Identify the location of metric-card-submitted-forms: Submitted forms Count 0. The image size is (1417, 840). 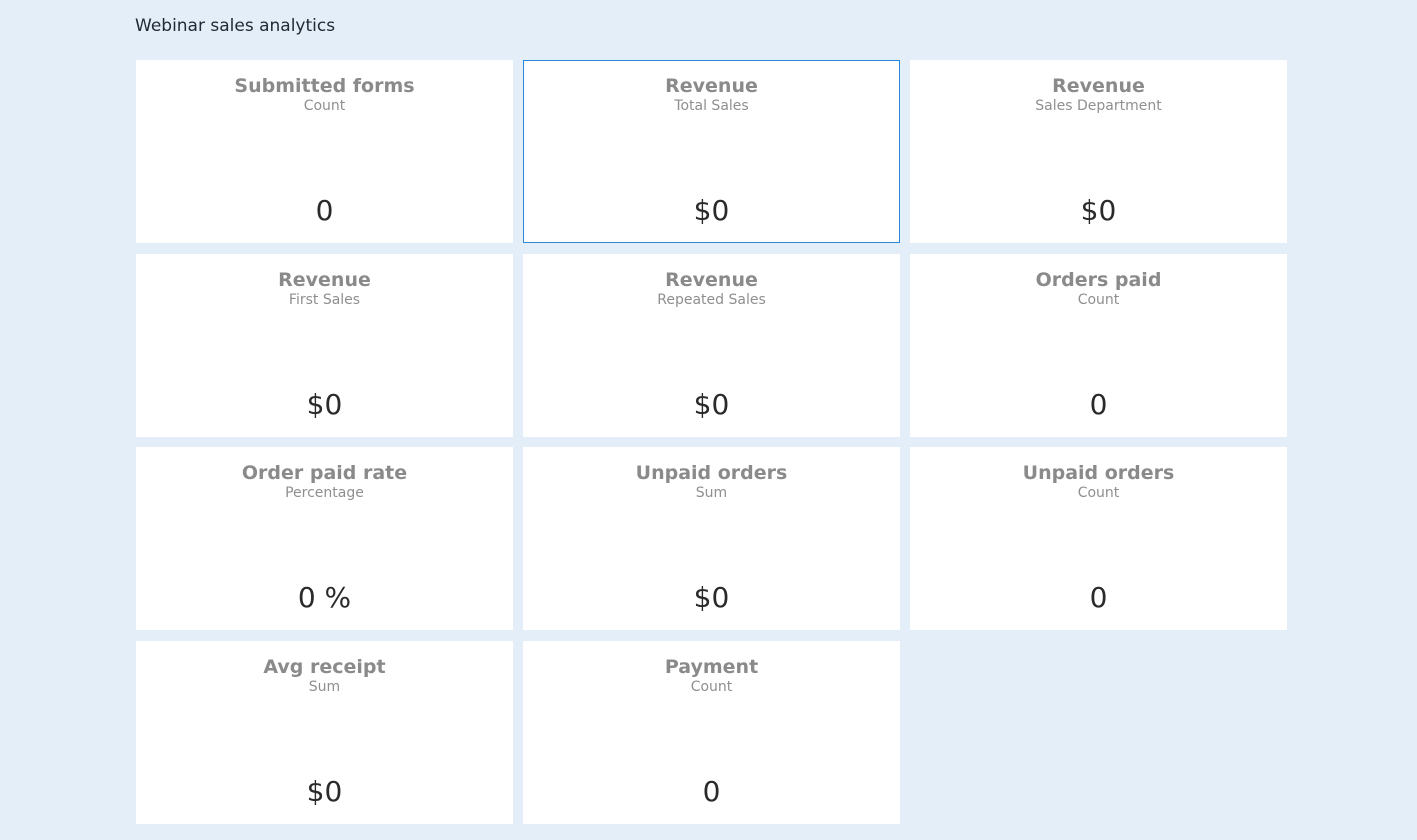
(324, 151).